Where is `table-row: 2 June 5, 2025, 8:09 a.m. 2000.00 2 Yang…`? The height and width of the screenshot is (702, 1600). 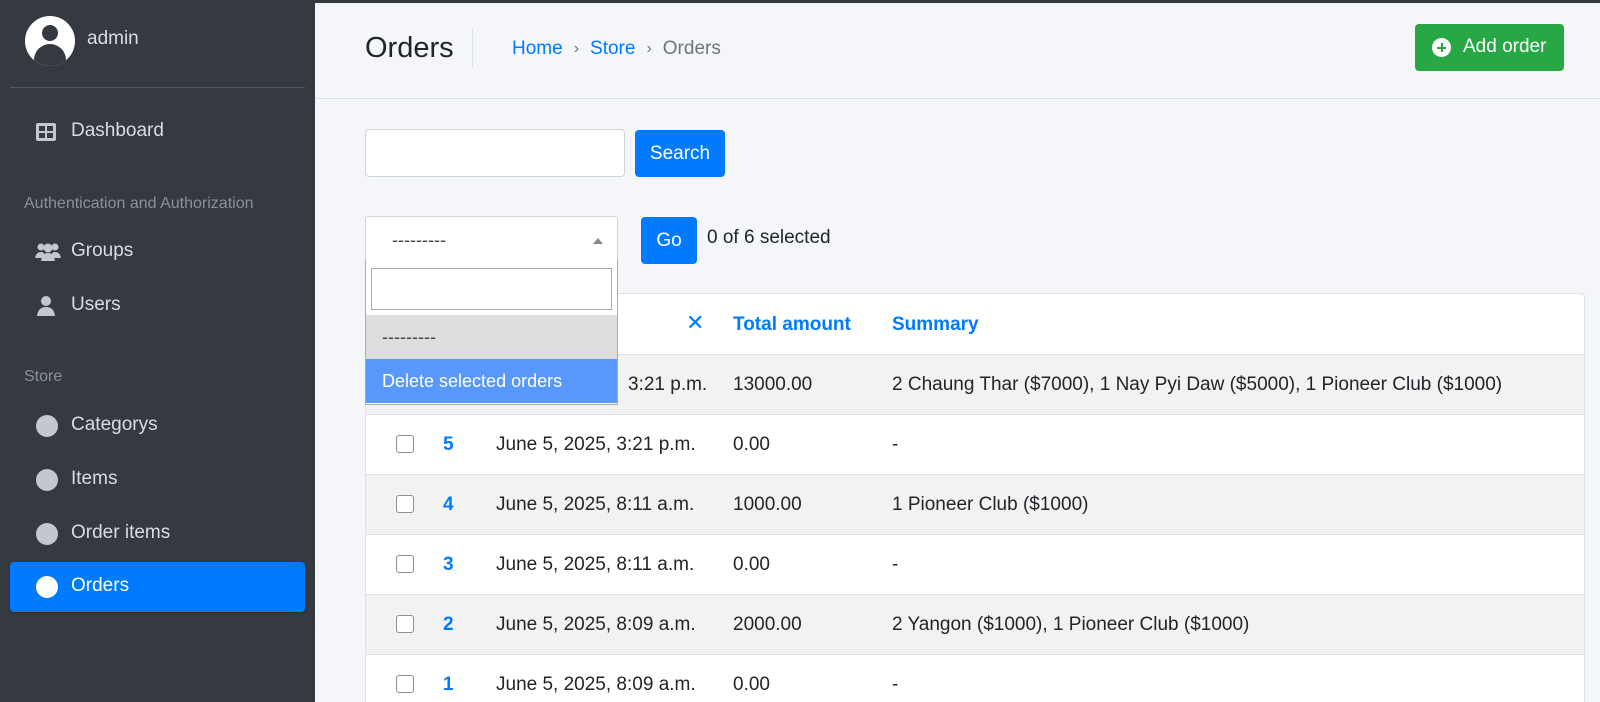
table-row: 2 June 5, 2025, 8:09 a.m. 2000.00 2 Yang… is located at coordinates (975, 625).